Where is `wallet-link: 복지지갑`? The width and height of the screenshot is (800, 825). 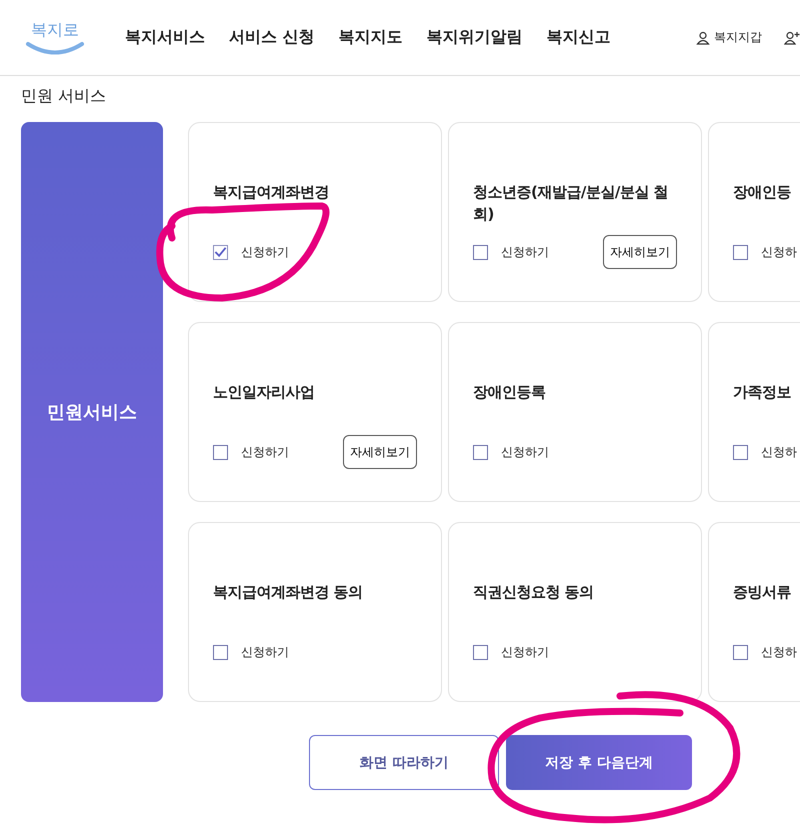 wallet-link: 복지지갑 is located at coordinates (729, 37).